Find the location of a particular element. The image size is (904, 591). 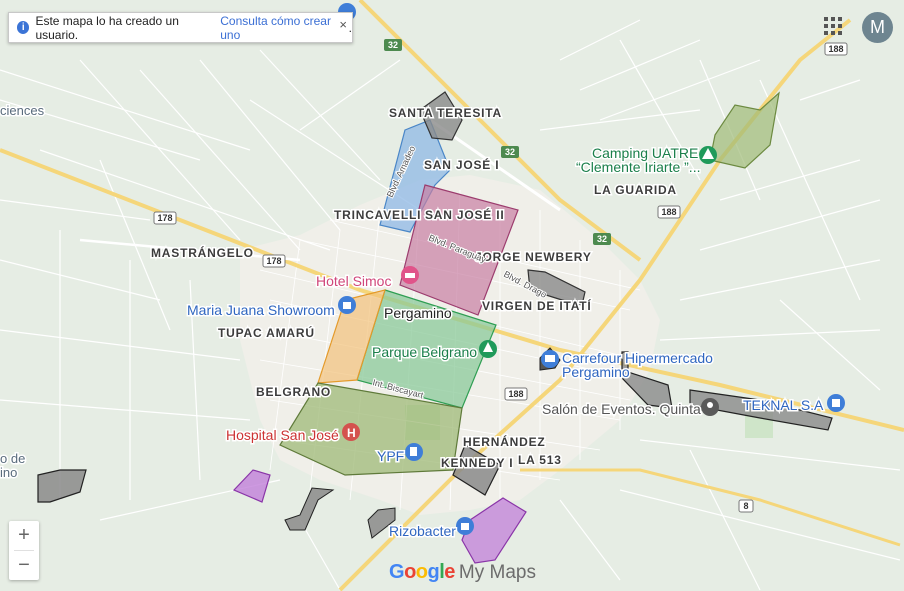

info-icon: i is located at coordinates (23, 27).